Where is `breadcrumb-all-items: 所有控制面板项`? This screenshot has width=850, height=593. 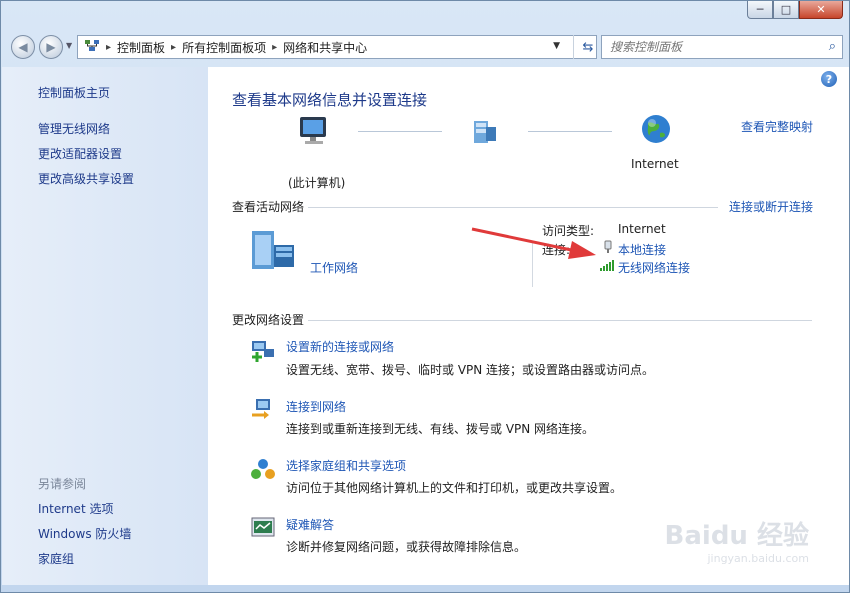
breadcrumb-all-items: 所有控制面板项 is located at coordinates (224, 47).